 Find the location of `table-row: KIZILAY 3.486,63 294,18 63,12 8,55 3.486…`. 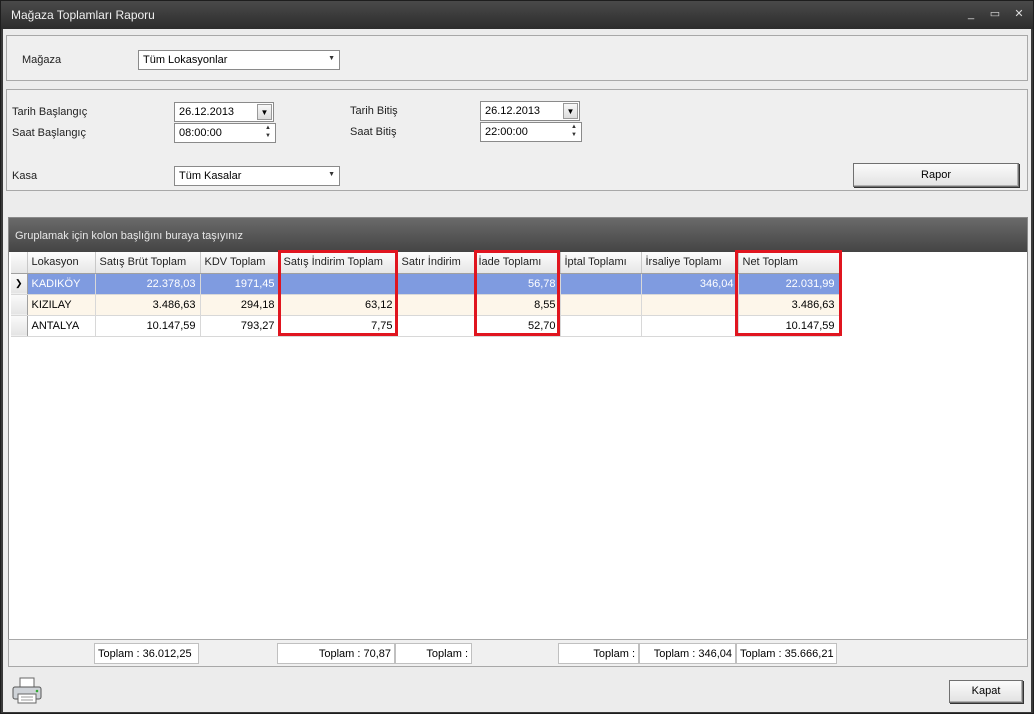

table-row: KIZILAY 3.486,63 294,18 63,12 8,55 3.486… is located at coordinates (425, 305).